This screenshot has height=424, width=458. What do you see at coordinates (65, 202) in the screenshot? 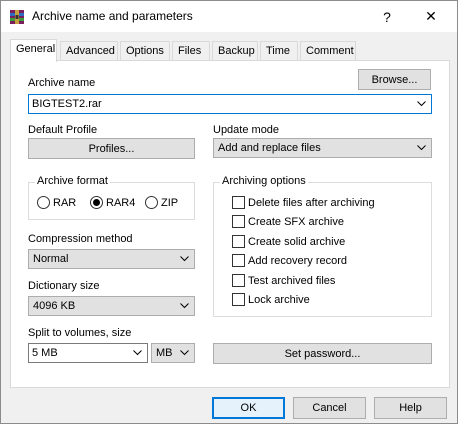
I see `format-rar-label: RAR` at bounding box center [65, 202].